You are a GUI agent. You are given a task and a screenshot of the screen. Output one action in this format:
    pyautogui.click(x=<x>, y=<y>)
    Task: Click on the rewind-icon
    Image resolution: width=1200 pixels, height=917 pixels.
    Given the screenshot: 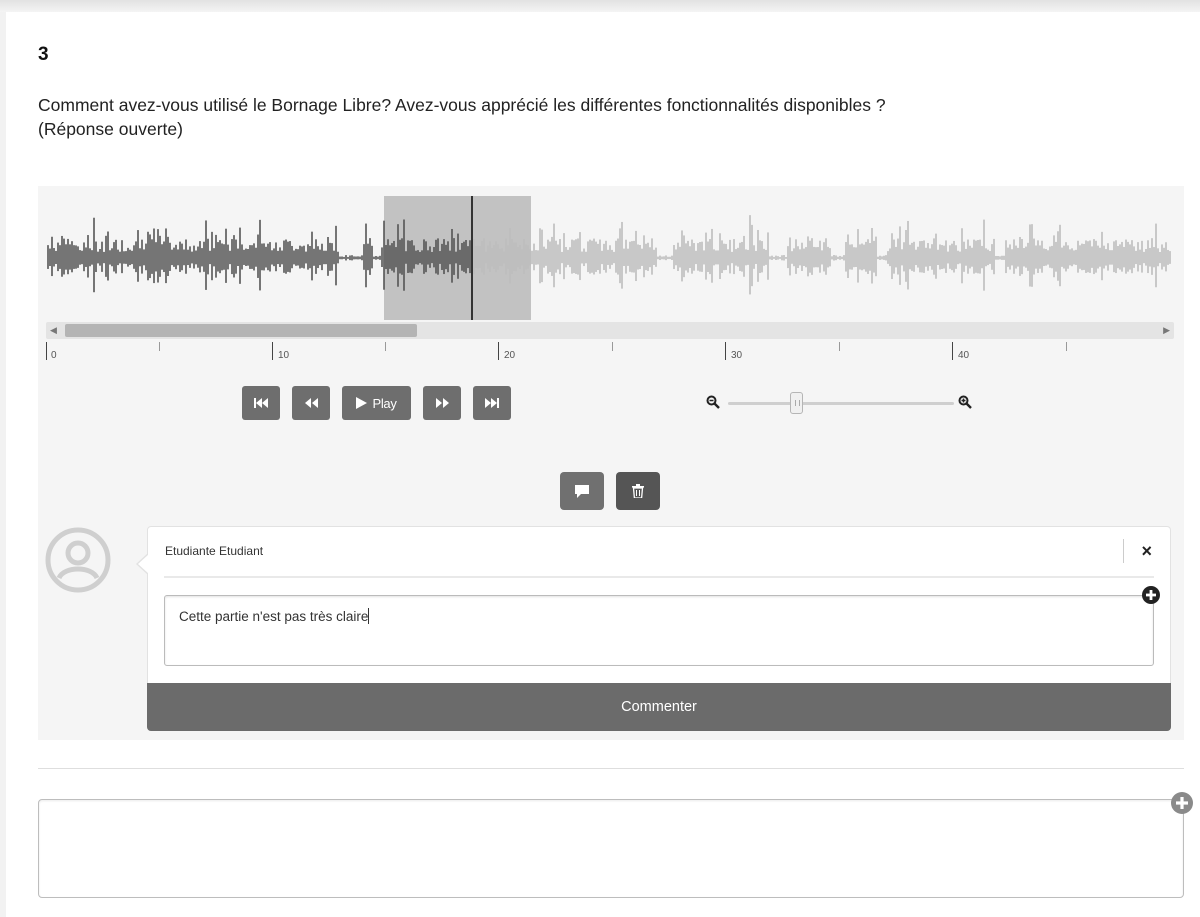 What is the action you would take?
    pyautogui.click(x=311, y=403)
    